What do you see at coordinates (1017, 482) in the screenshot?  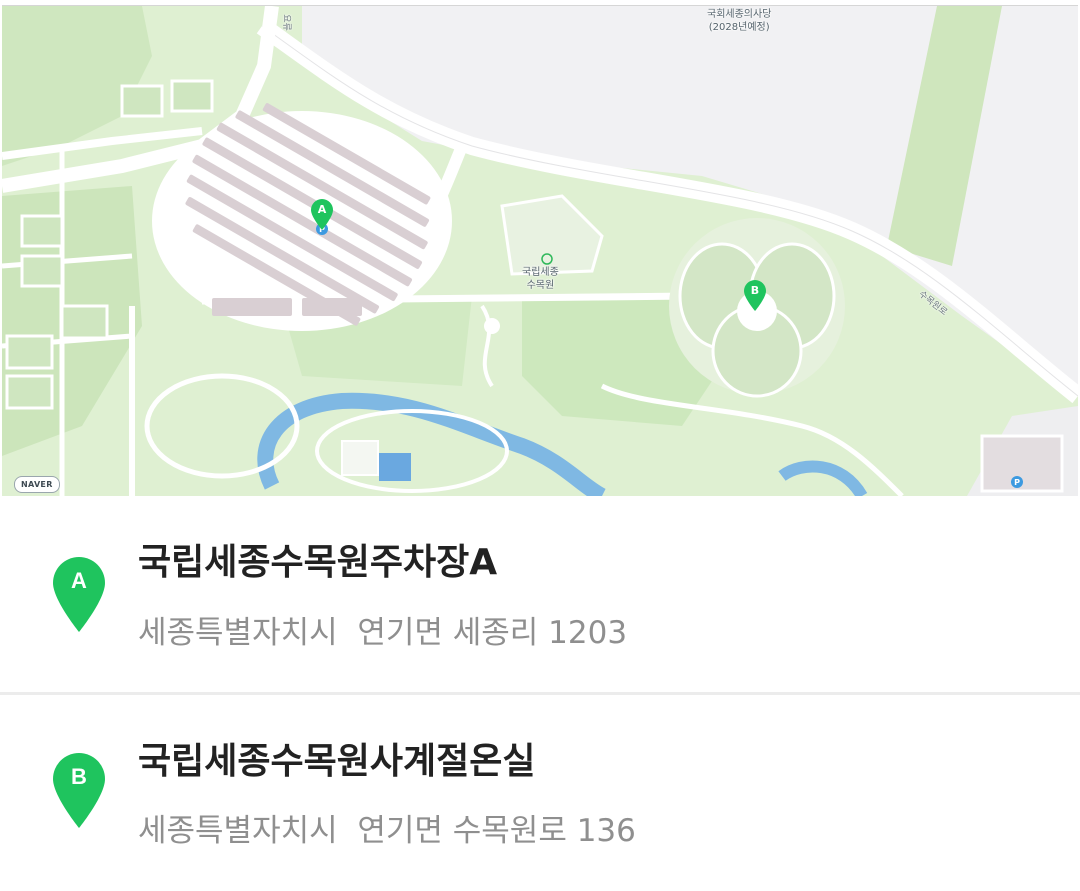 I see `svg-text: P` at bounding box center [1017, 482].